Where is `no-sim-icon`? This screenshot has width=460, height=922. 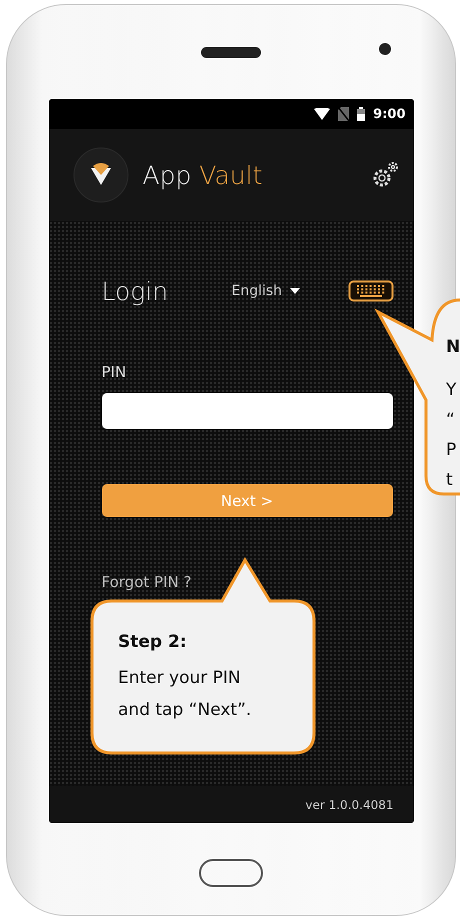 no-sim-icon is located at coordinates (344, 114).